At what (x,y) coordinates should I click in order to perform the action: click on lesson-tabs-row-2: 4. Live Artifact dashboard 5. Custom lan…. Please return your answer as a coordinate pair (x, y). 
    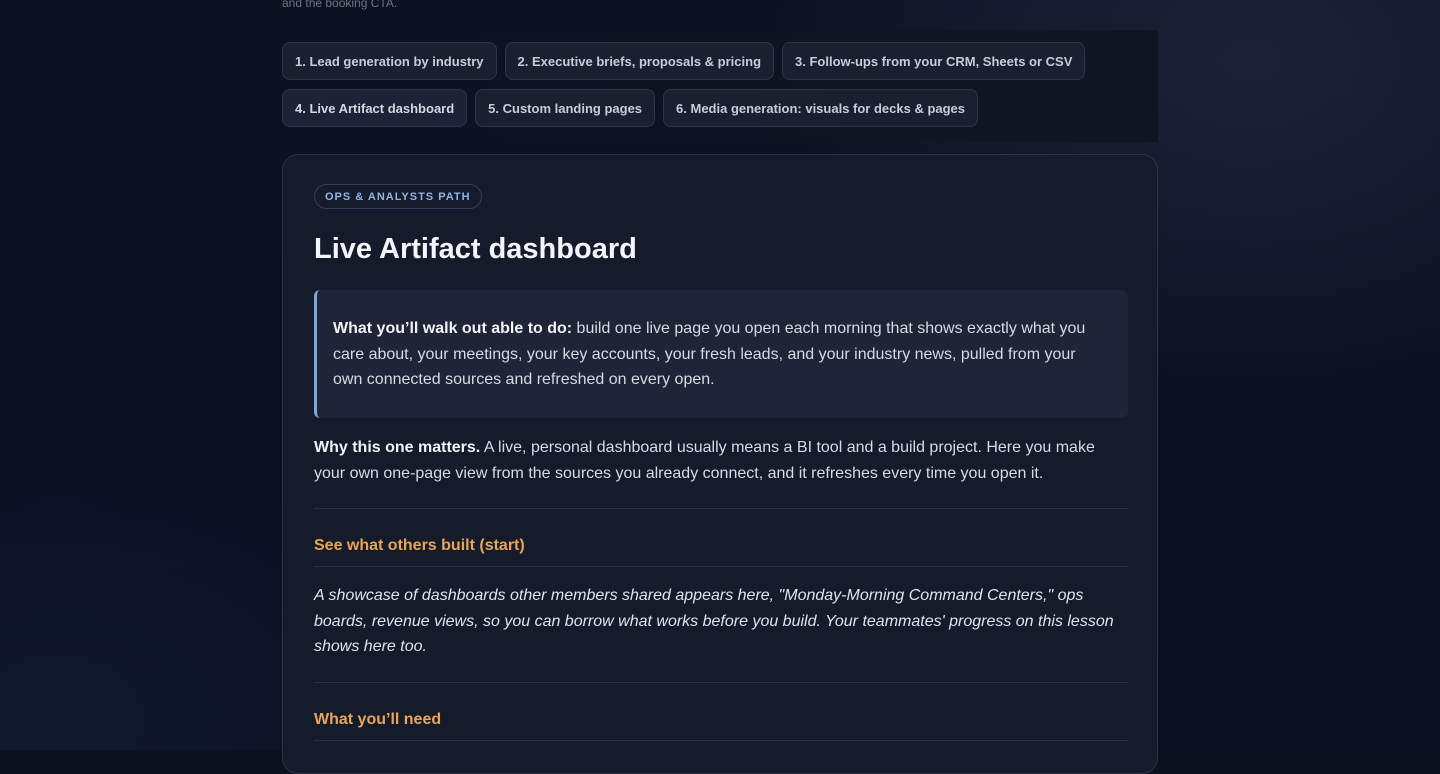
    Looking at the image, I should click on (630, 108).